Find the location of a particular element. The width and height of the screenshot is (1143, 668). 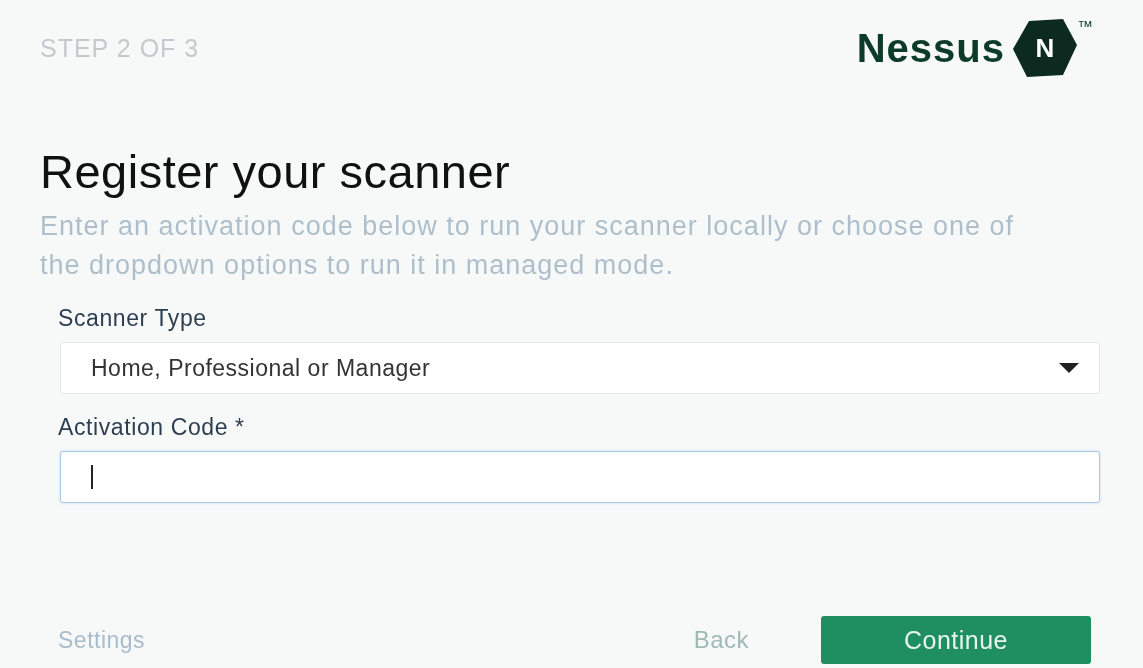

text-cursor is located at coordinates (92, 477).